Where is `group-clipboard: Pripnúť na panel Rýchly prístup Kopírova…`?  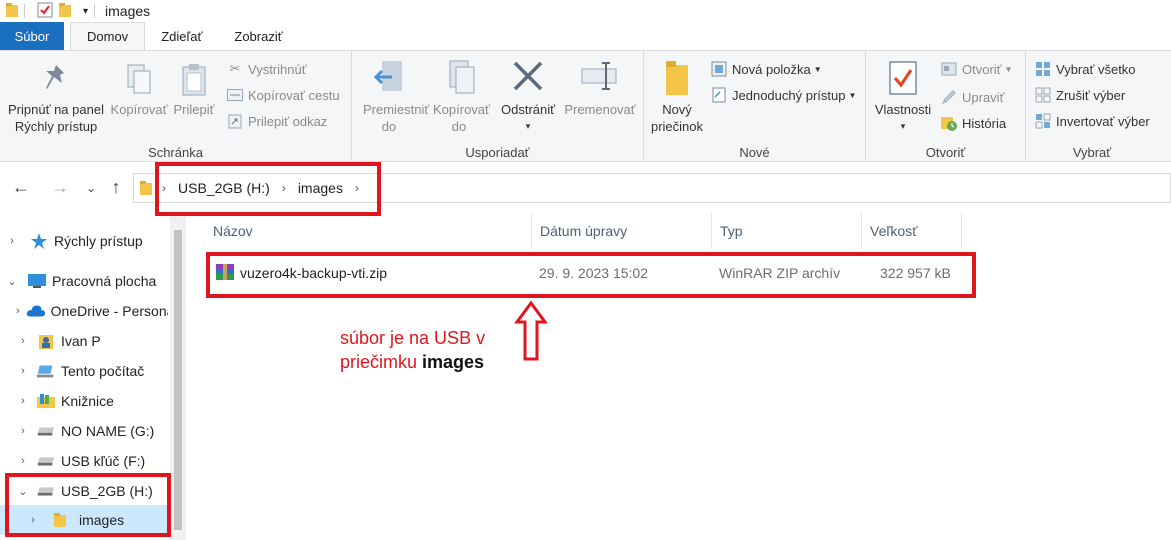
group-clipboard: Pripnúť na panel Rýchly prístup Kopírova… is located at coordinates (176, 106).